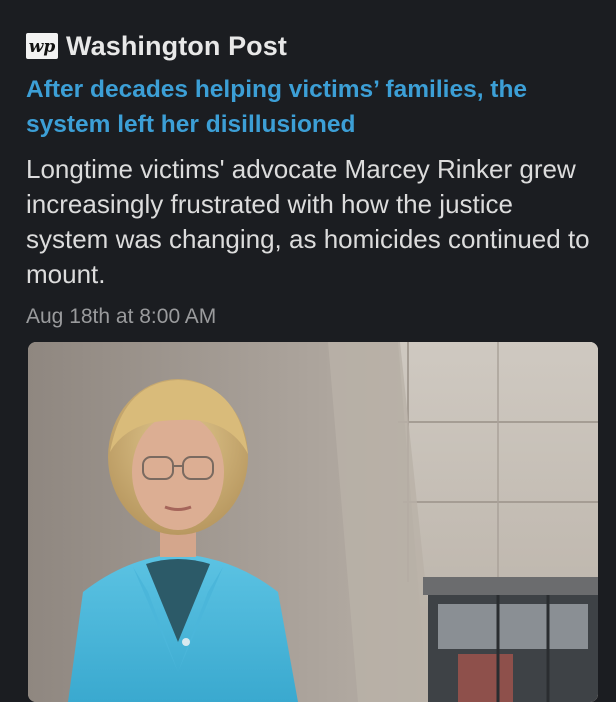 Image resolution: width=616 pixels, height=702 pixels. I want to click on article-timestamp: Aug 18th at 8:00 AM, so click(121, 316).